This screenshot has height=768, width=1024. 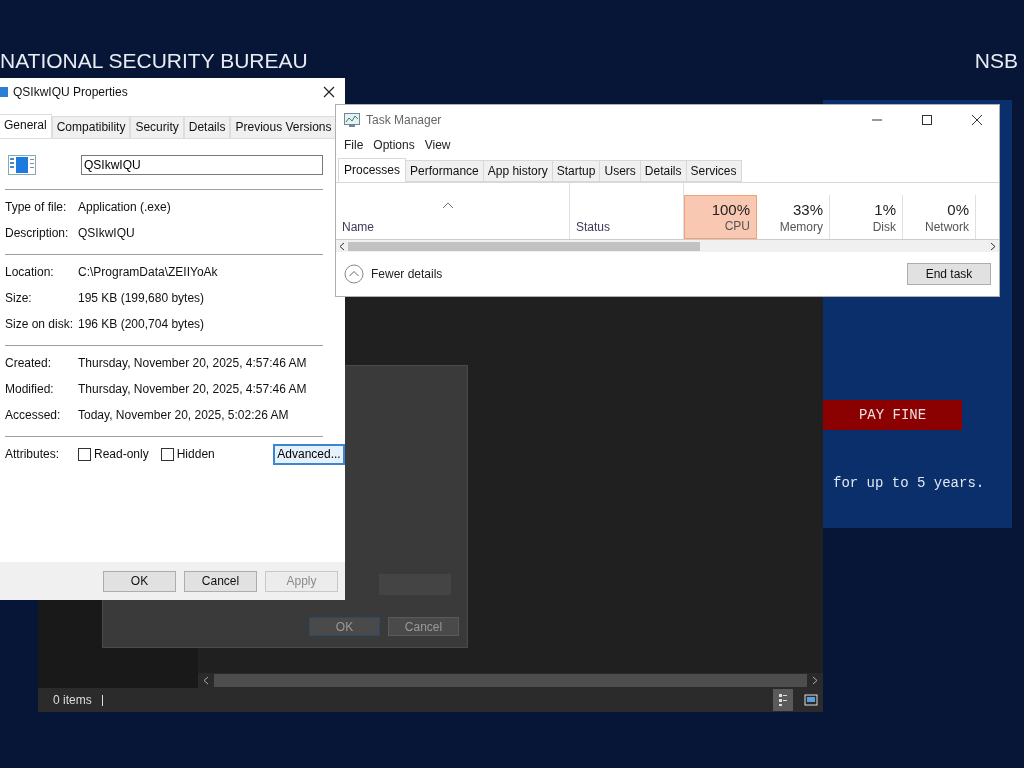 I want to click on field-label: Type of file:, so click(x=36, y=207).